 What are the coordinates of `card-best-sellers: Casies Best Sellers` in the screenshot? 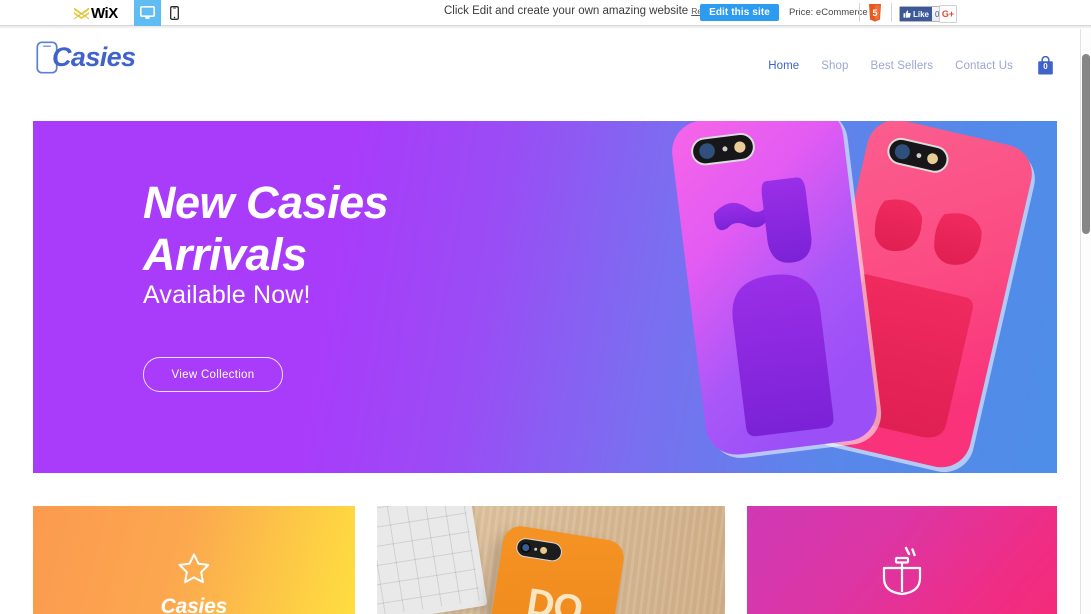 It's located at (194, 560).